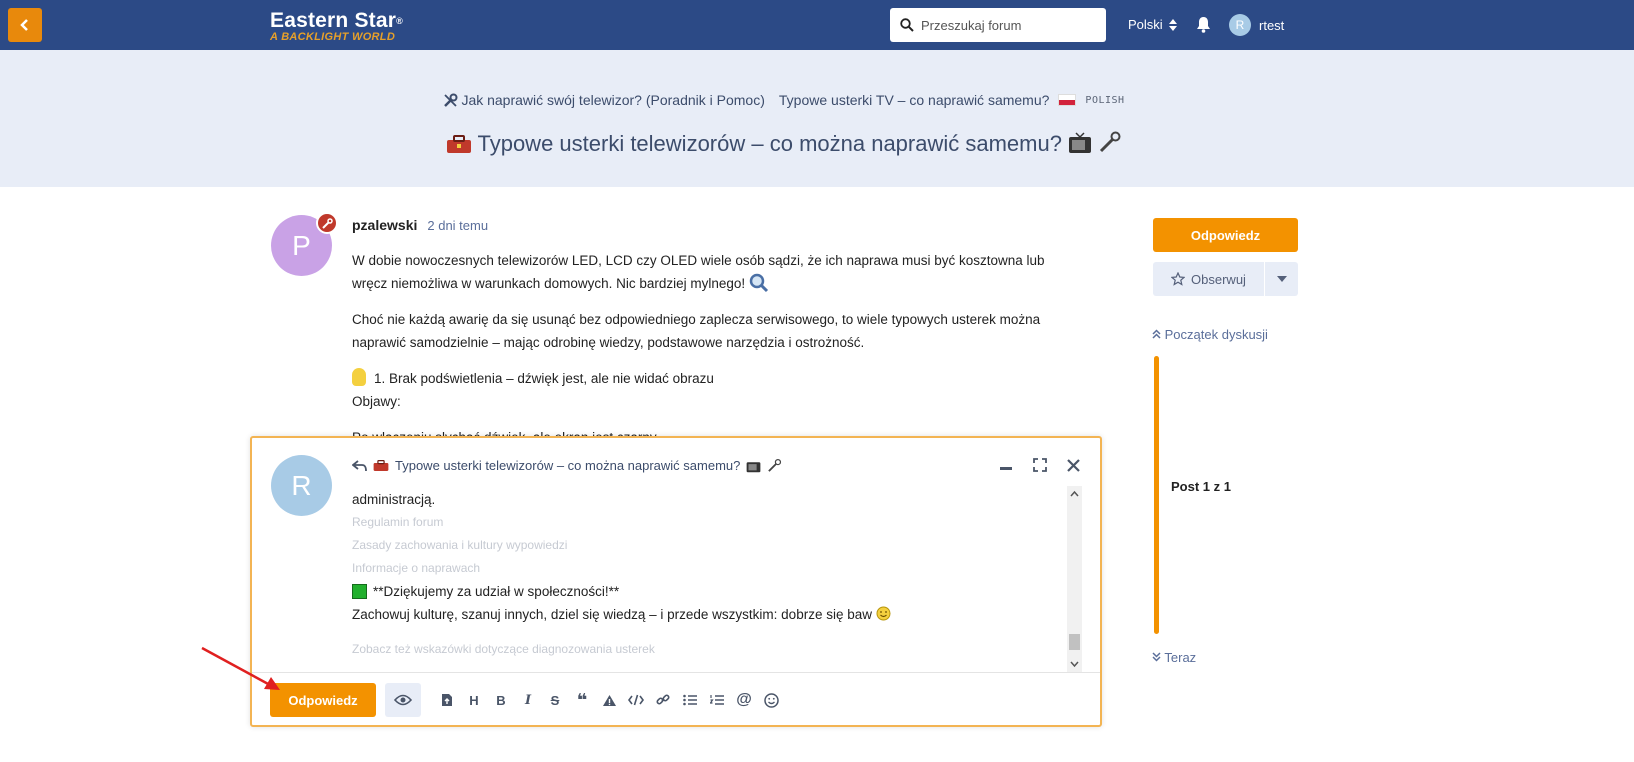 Image resolution: width=1634 pixels, height=762 pixels. What do you see at coordinates (1174, 657) in the screenshot?
I see `timeline-end-link: Teraz` at bounding box center [1174, 657].